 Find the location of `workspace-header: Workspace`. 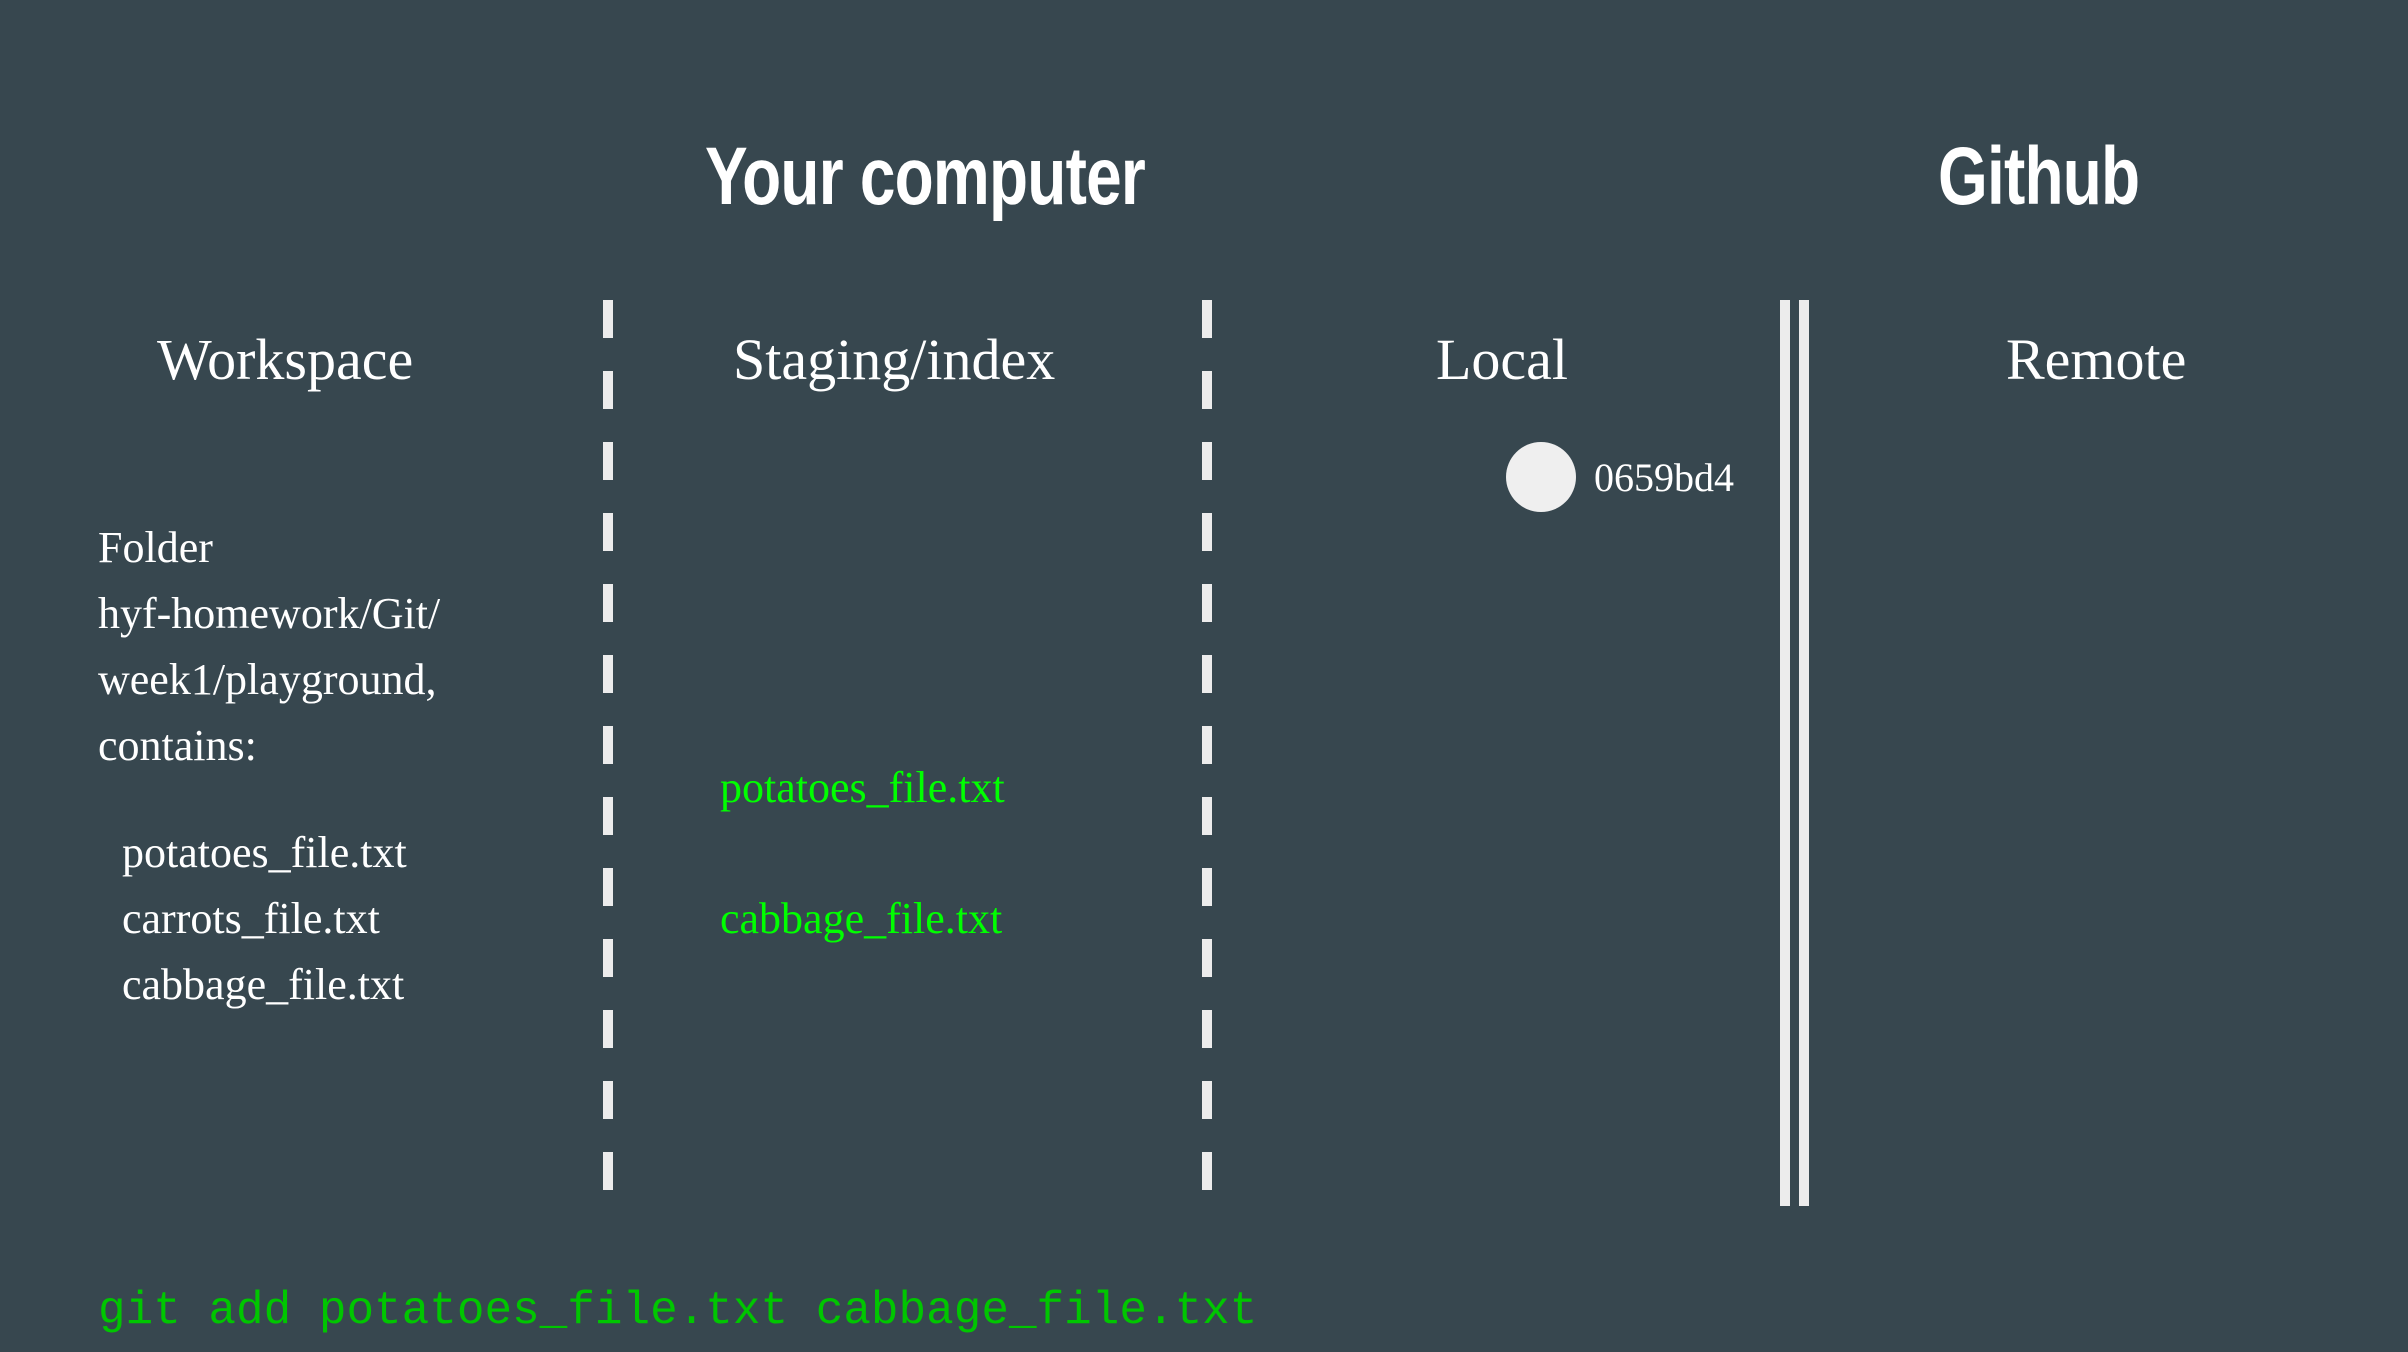

workspace-header: Workspace is located at coordinates (285, 359).